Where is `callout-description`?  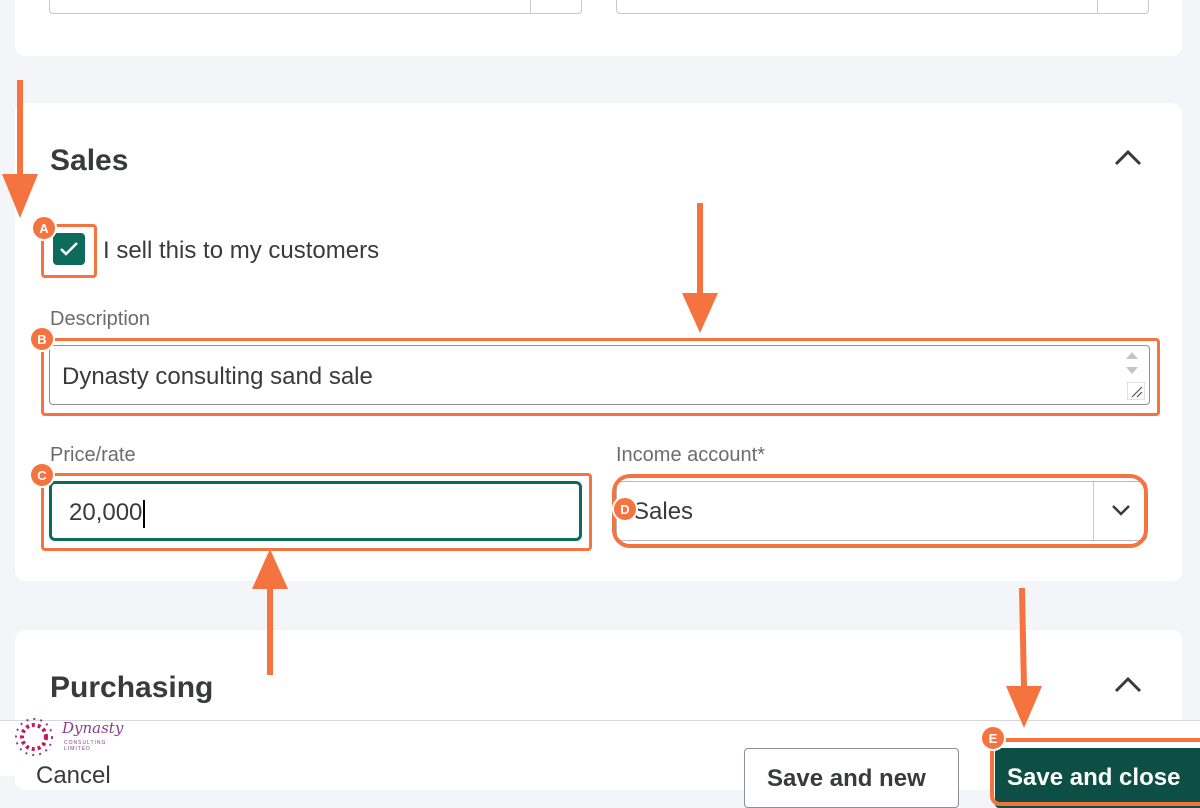
callout-description is located at coordinates (600, 377).